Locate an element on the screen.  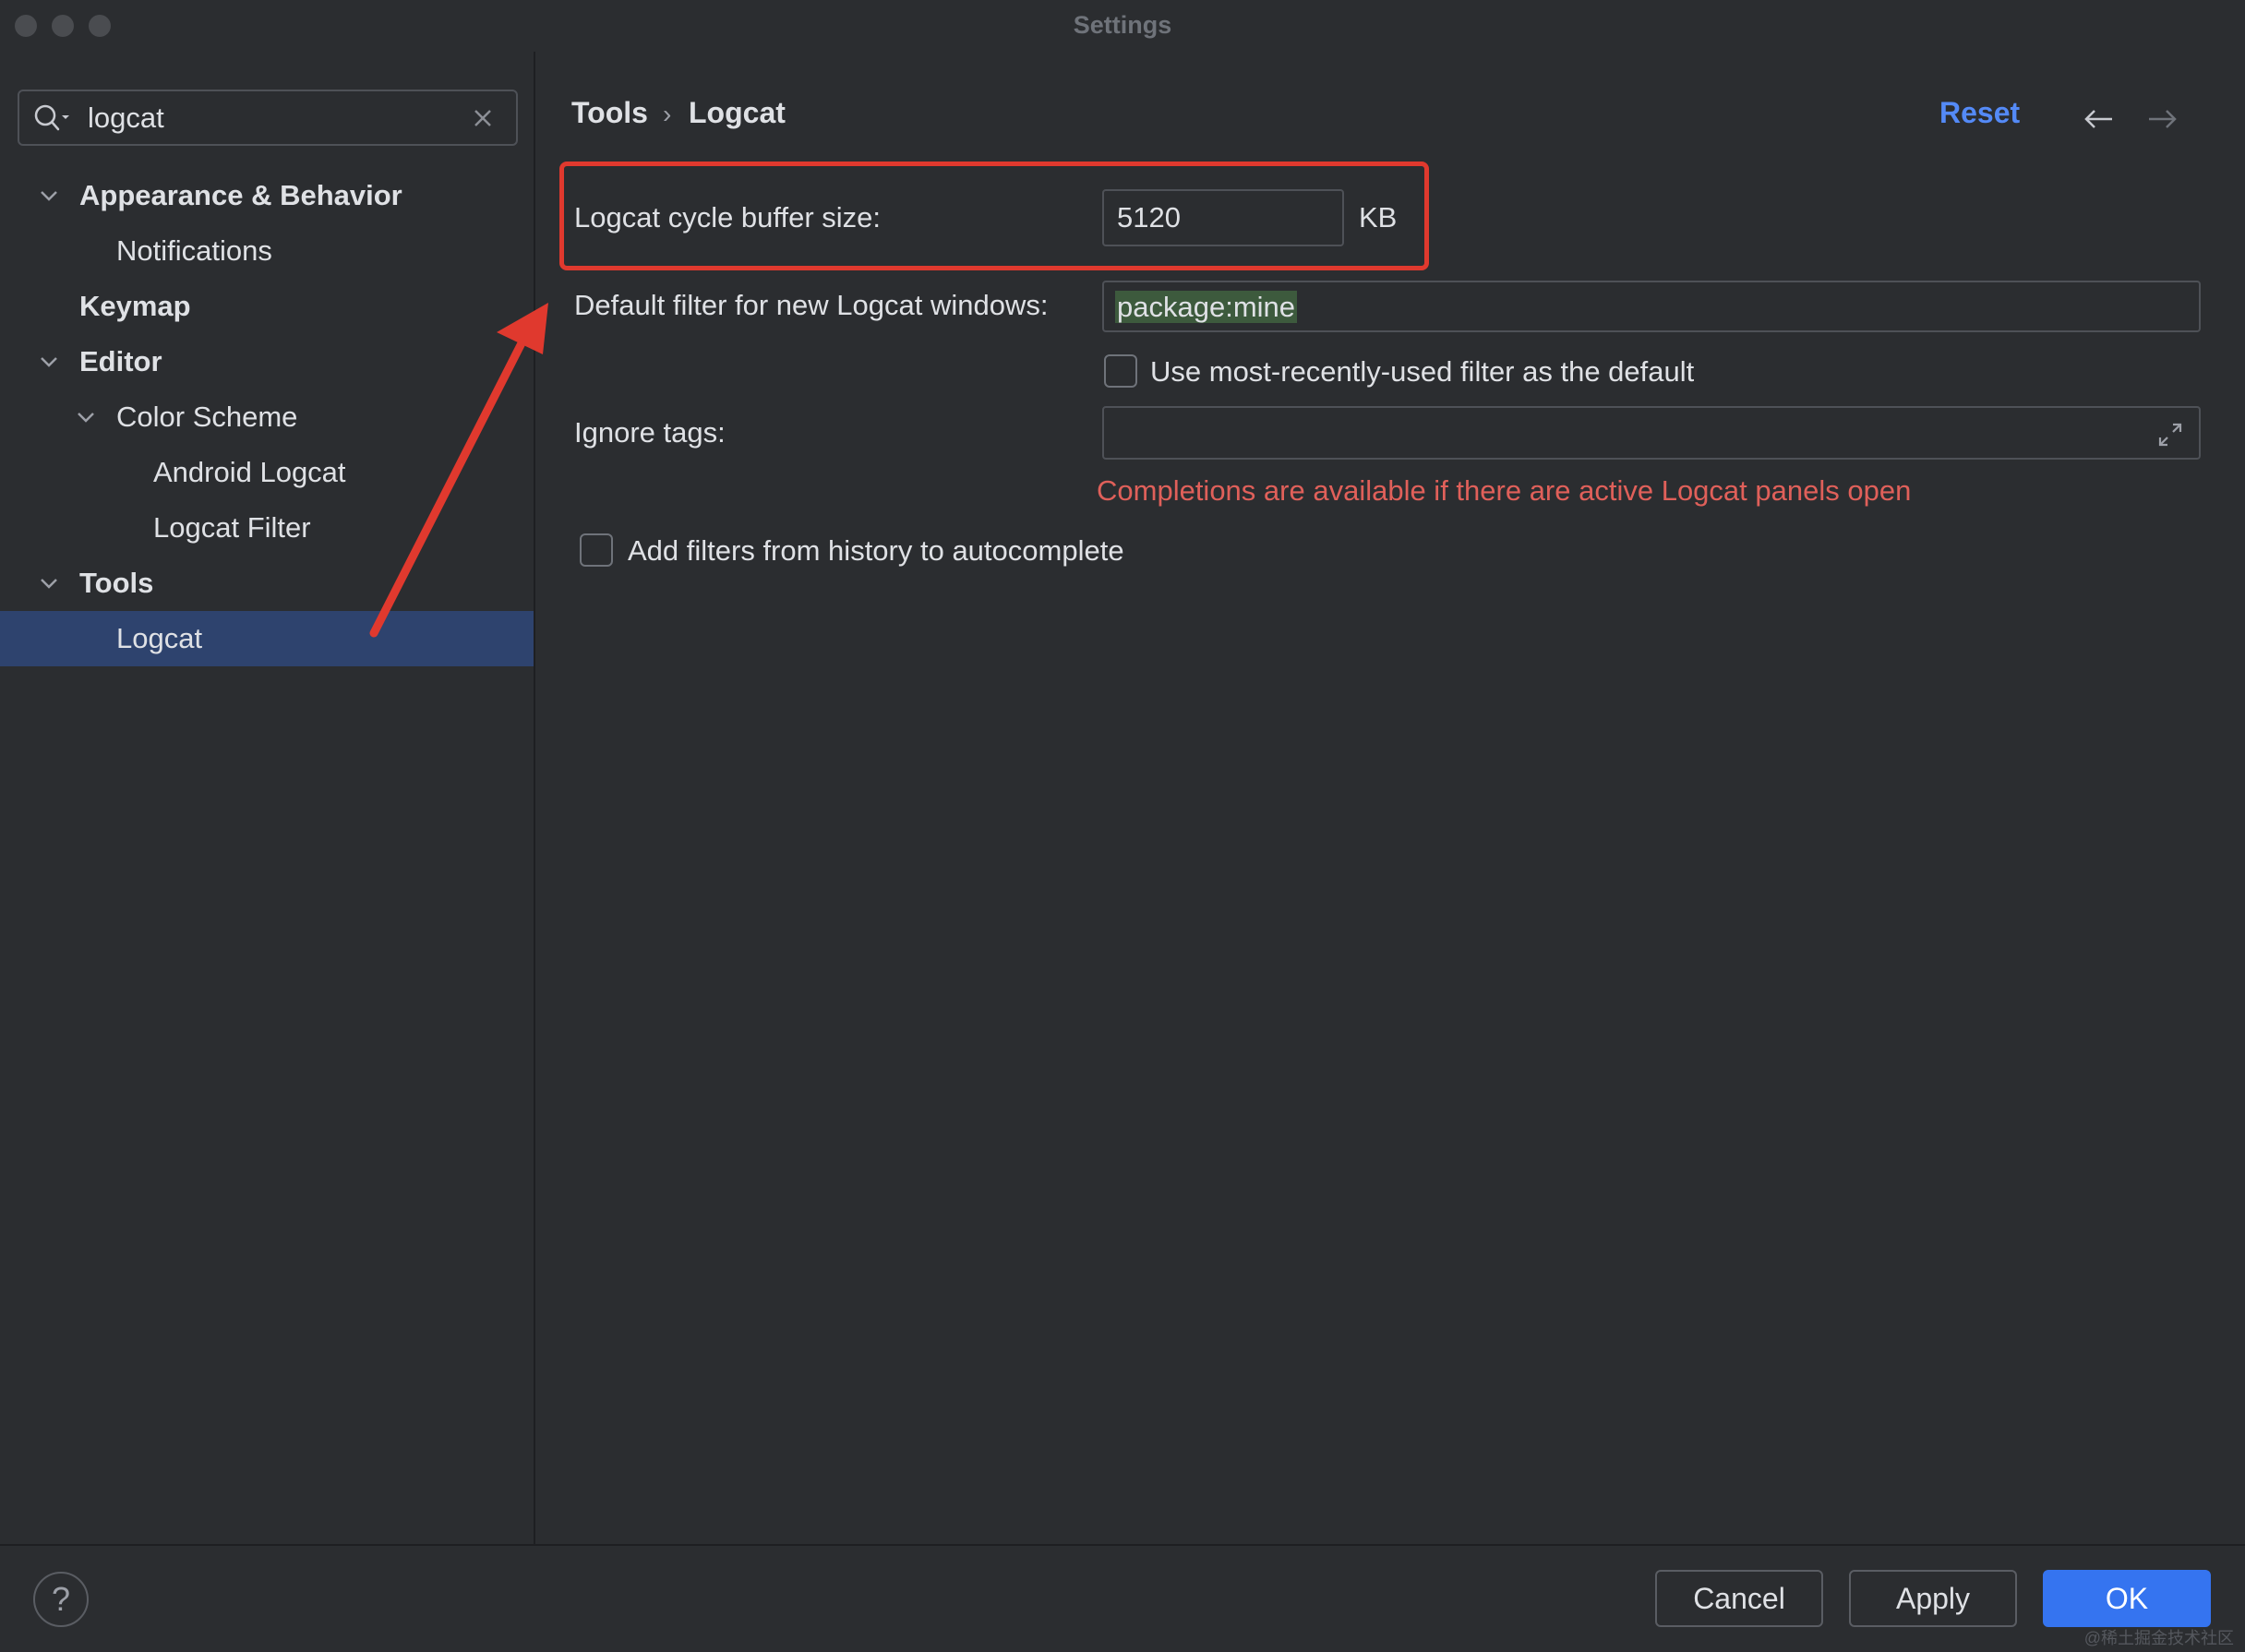
back-arrow-icon is located at coordinates (2099, 119).